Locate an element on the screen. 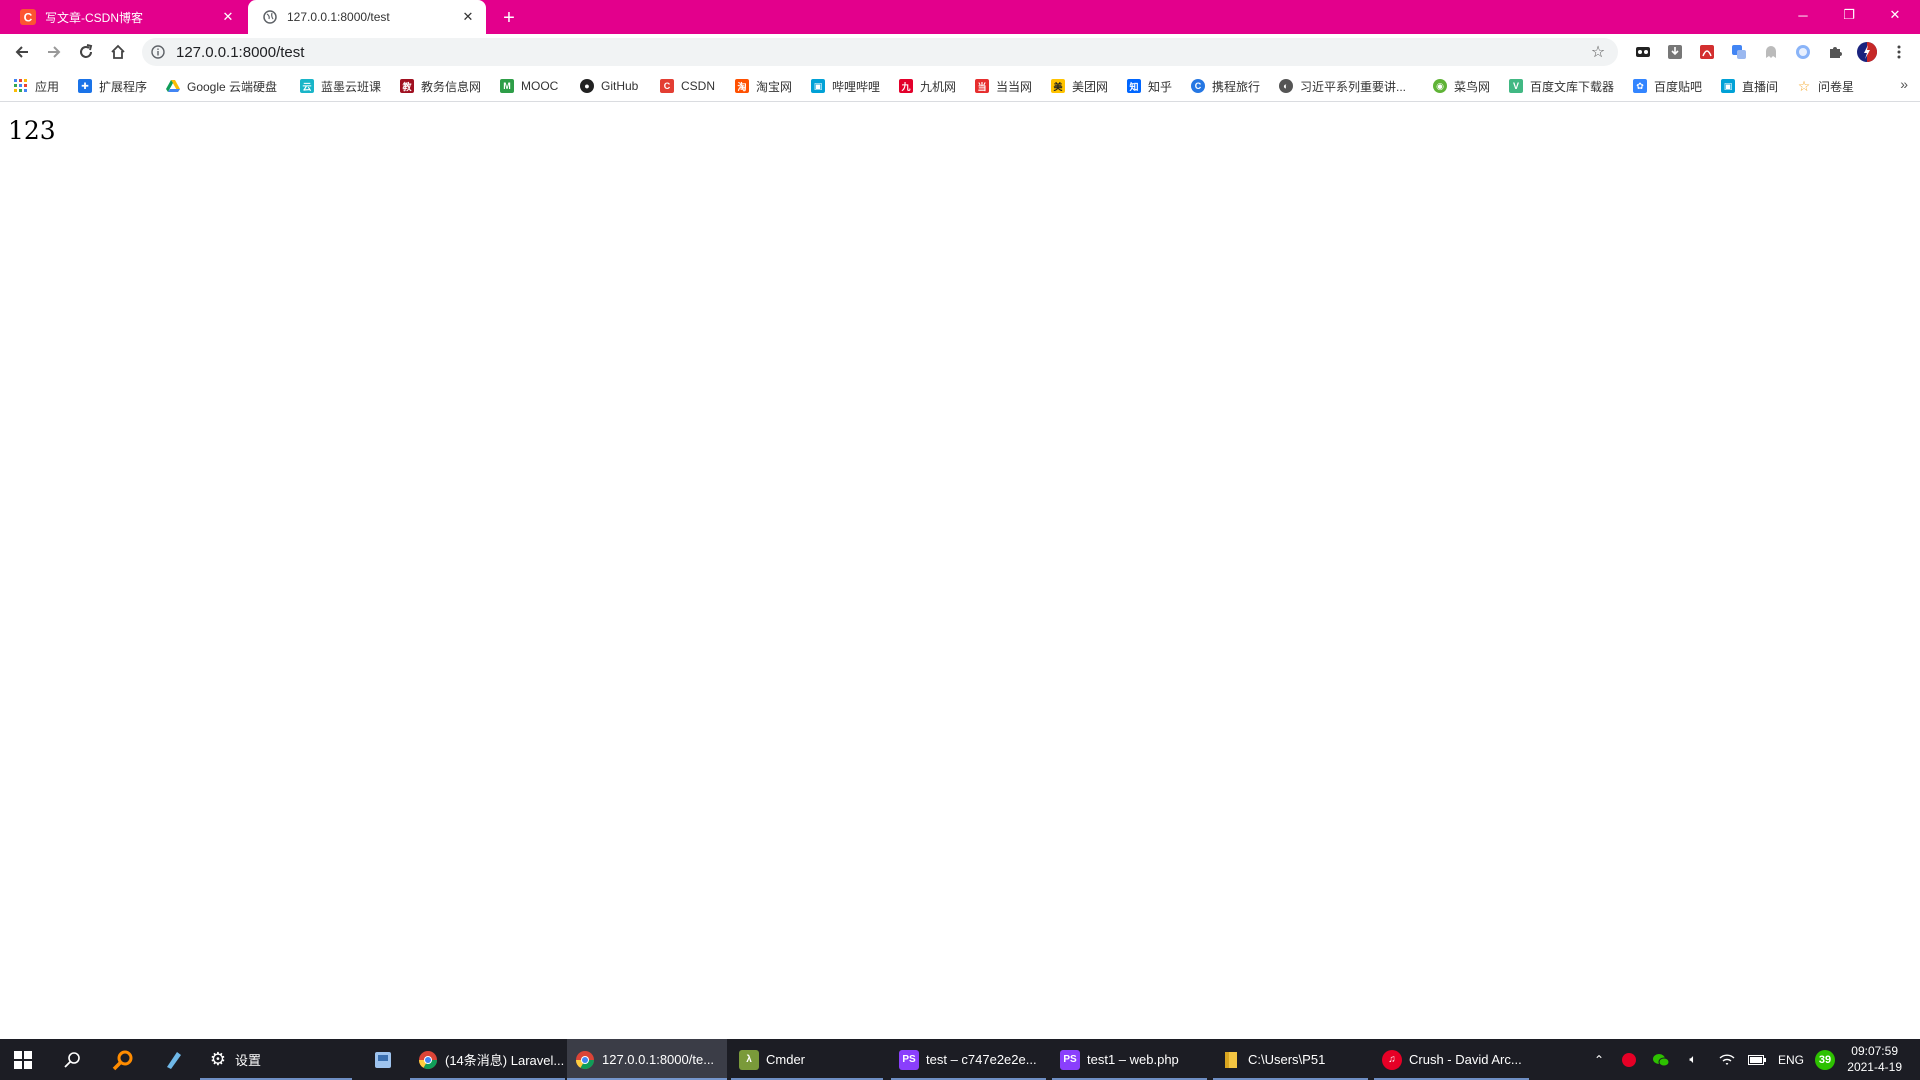  bookmark-jiuji: 九九机网 is located at coordinates (927, 86).